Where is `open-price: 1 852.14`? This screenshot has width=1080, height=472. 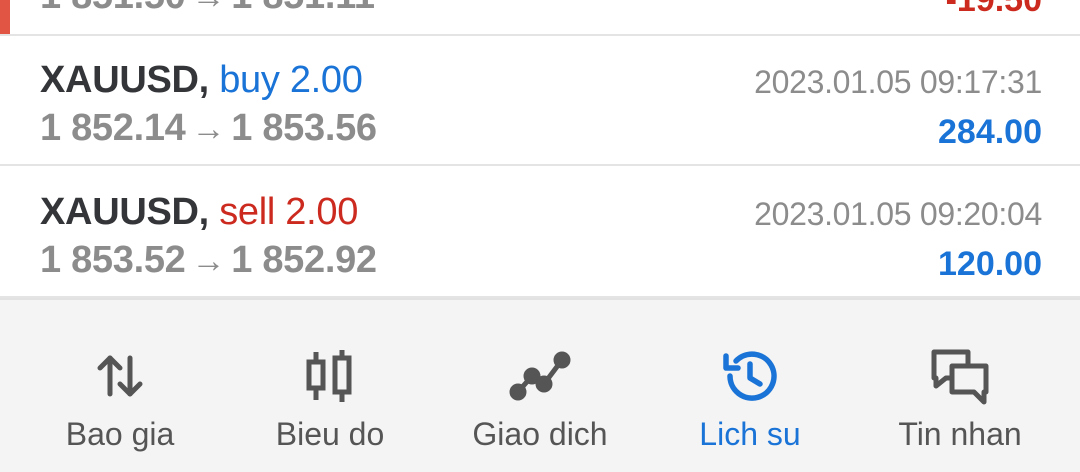
open-price: 1 852.14 is located at coordinates (113, 128).